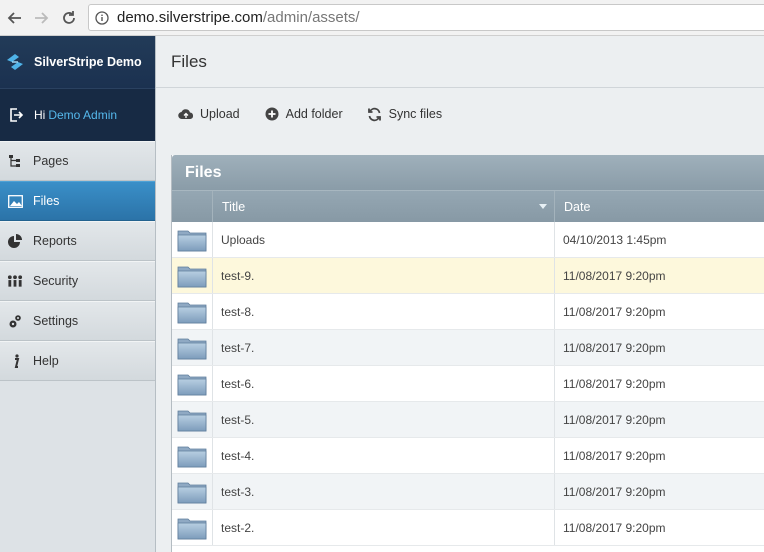  What do you see at coordinates (56, 281) in the screenshot?
I see `menu-label-security: Security` at bounding box center [56, 281].